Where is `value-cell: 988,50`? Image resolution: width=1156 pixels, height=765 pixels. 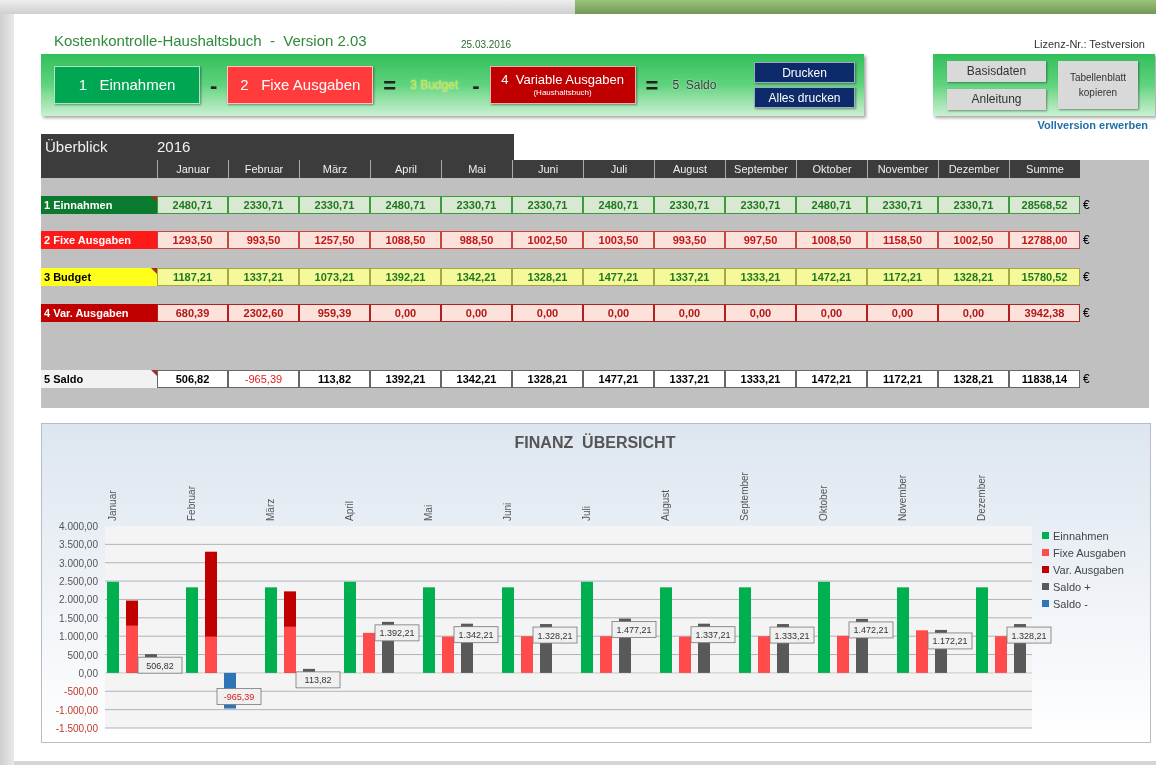
value-cell: 988,50 is located at coordinates (476, 240).